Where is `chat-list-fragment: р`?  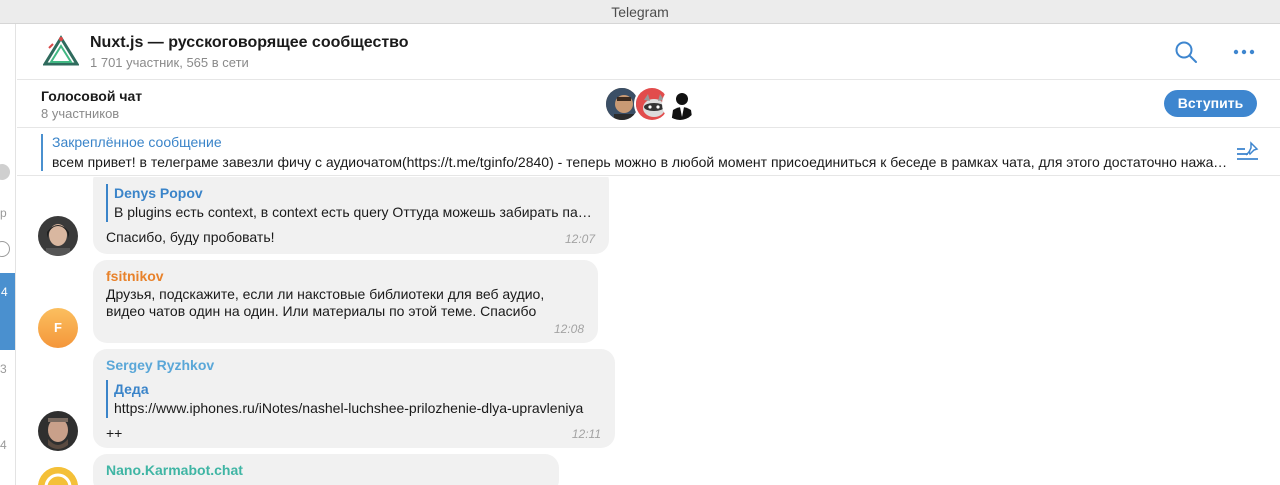
chat-list-fragment: р is located at coordinates (3, 213).